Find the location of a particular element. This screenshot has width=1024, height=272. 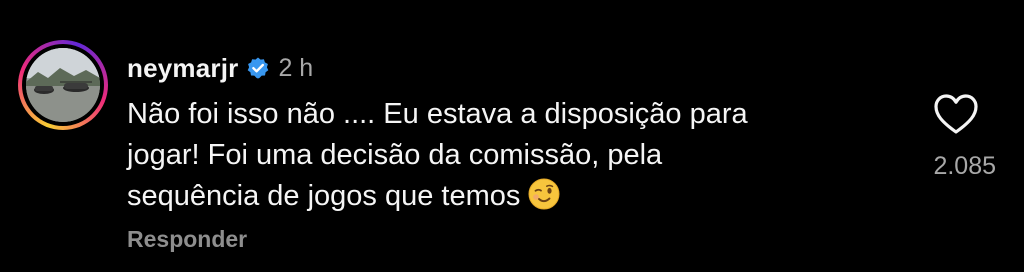

winking-face-emoji-icon is located at coordinates (544, 194).